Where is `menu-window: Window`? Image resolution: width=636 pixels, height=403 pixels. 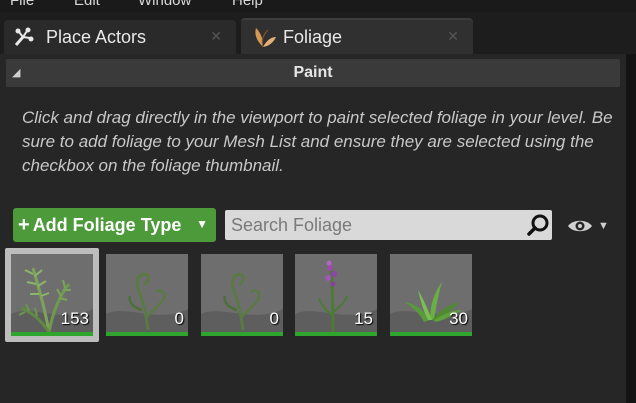 menu-window: Window is located at coordinates (164, 4).